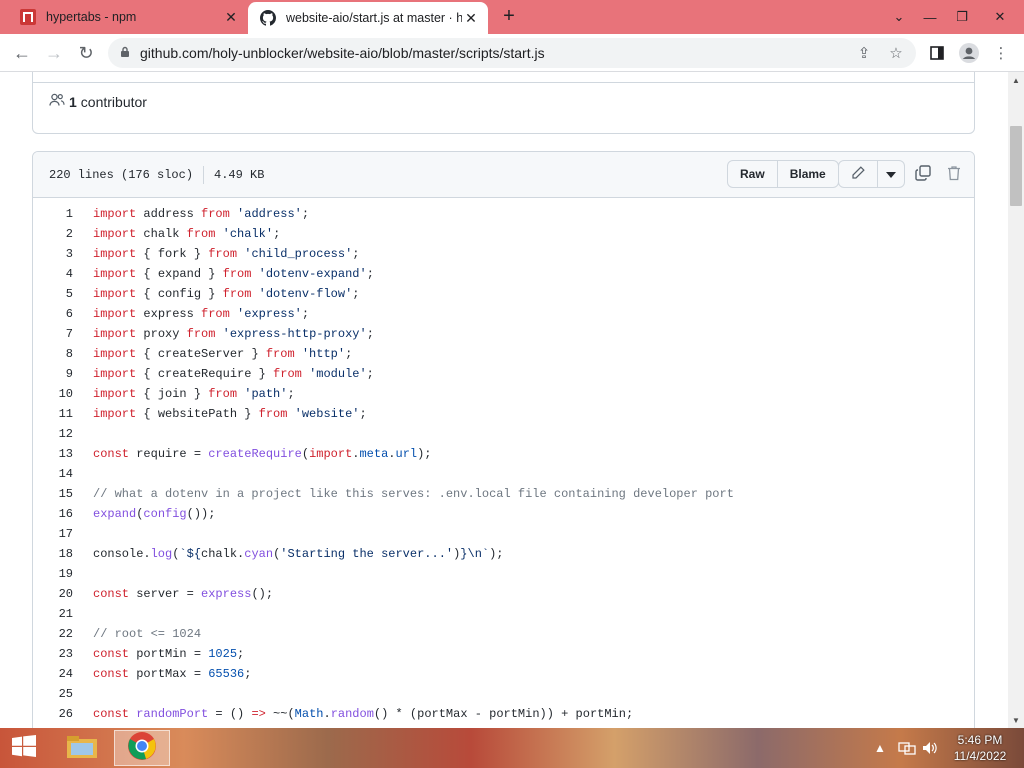  I want to click on taskbar-file-explorer, so click(82, 748).